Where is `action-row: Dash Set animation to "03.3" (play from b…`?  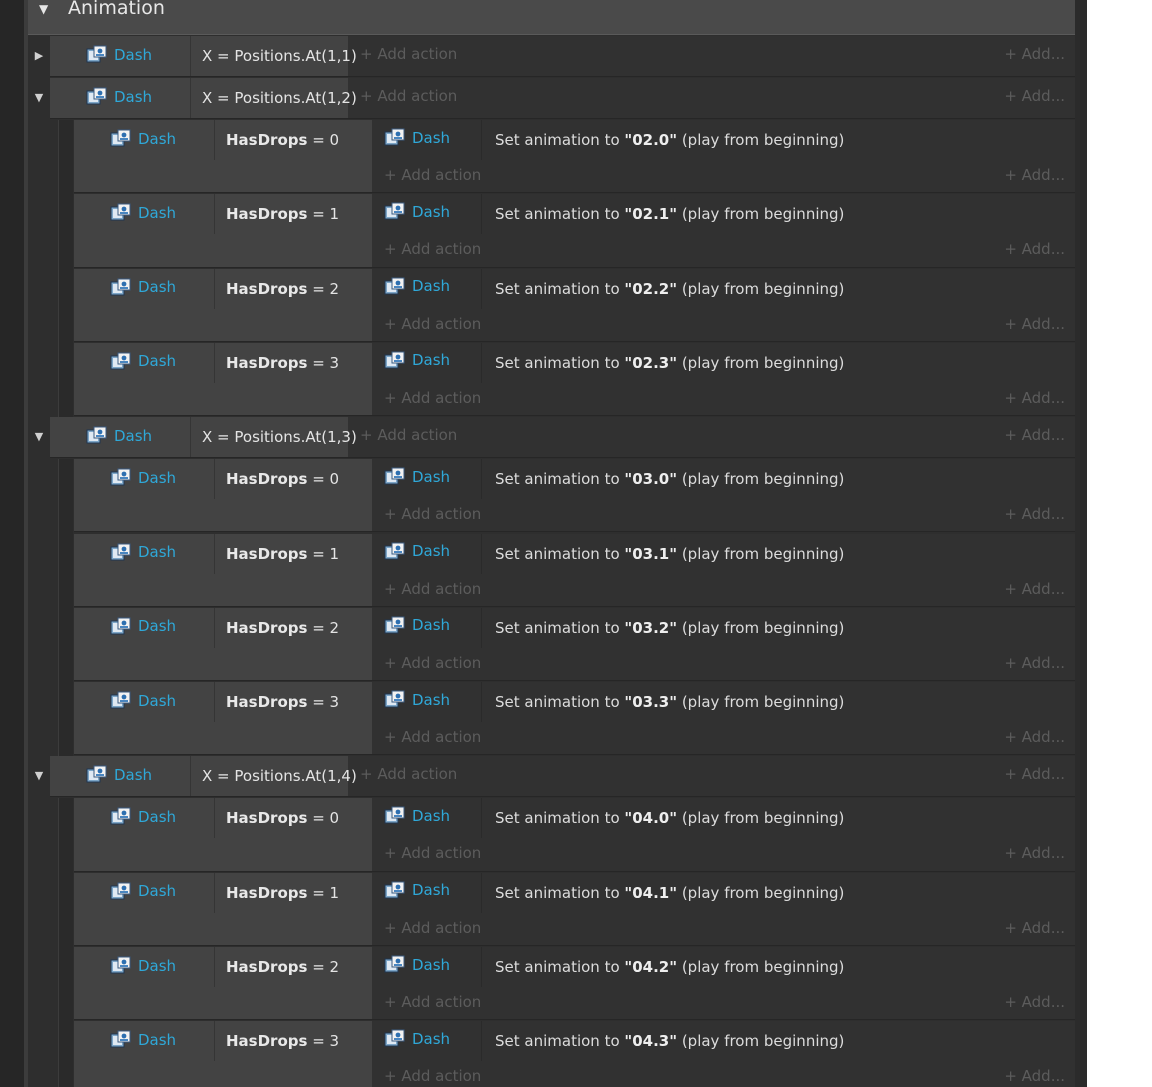
action-row: Dash Set animation to "03.3" (play from b… is located at coordinates (723, 718).